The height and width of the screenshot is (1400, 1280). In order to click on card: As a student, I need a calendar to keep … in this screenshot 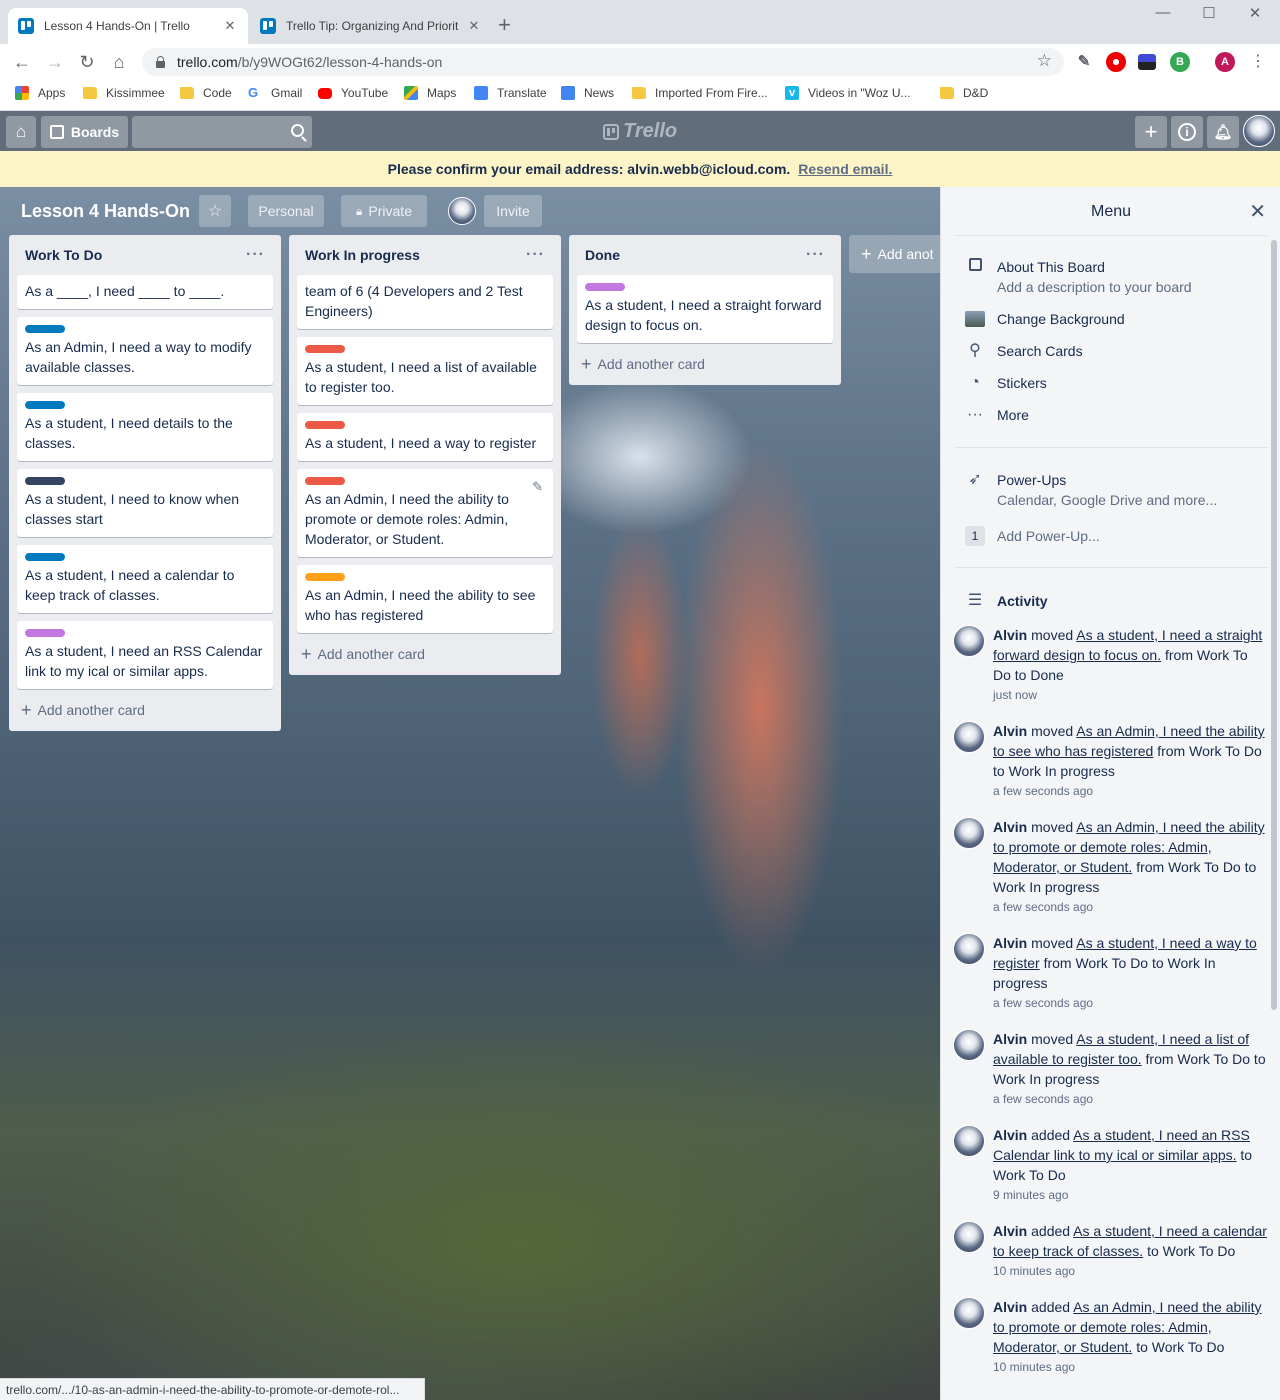, I will do `click(145, 579)`.